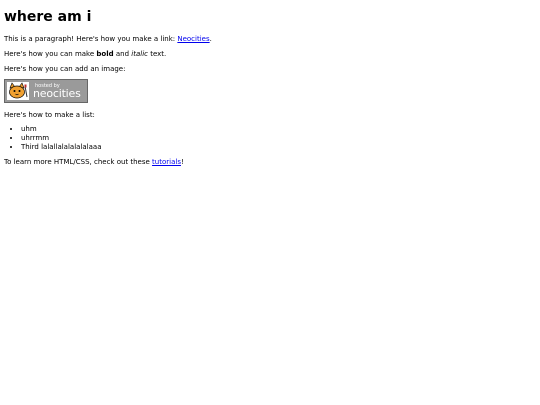 This screenshot has height=405, width=540. What do you see at coordinates (48, 17) in the screenshot?
I see `page-title: where am i` at bounding box center [48, 17].